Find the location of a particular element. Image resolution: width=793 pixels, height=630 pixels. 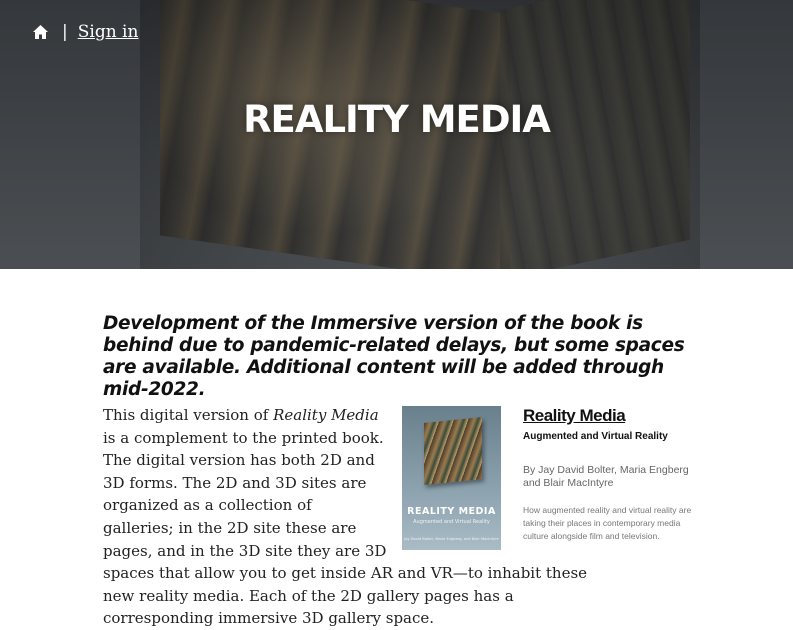

page-title: REALITY MEDIA is located at coordinates (397, 119).